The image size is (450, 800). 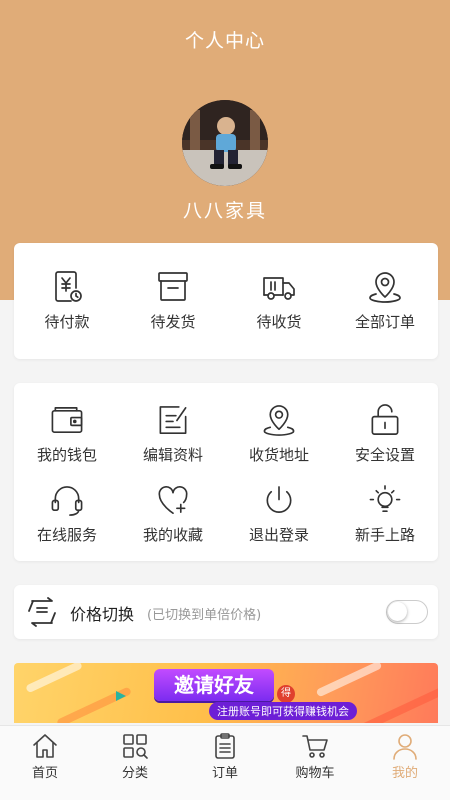 What do you see at coordinates (173, 322) in the screenshot?
I see `order-pending-shipment-label: 待发货` at bounding box center [173, 322].